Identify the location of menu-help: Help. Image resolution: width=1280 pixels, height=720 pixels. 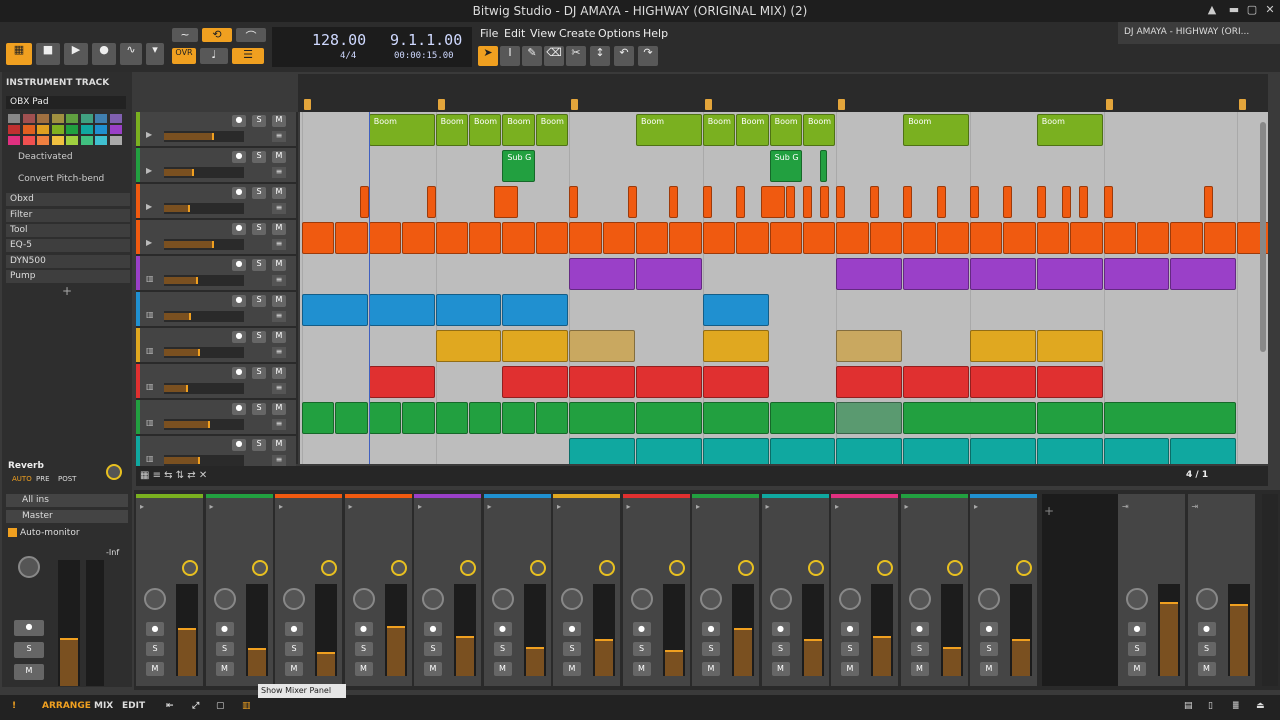
(655, 33).